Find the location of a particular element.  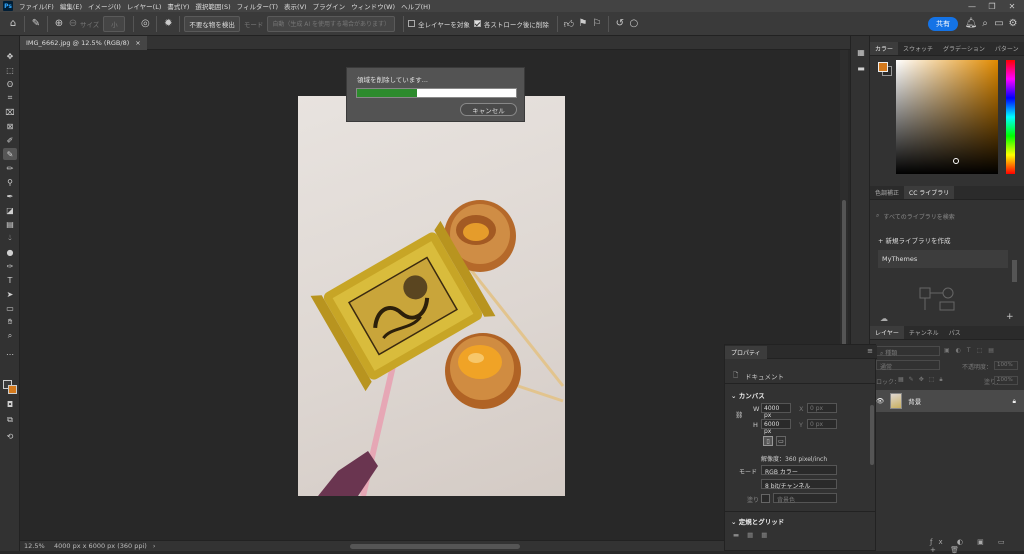

thumbs-down-icon: ⚑ is located at coordinates (583, 24).